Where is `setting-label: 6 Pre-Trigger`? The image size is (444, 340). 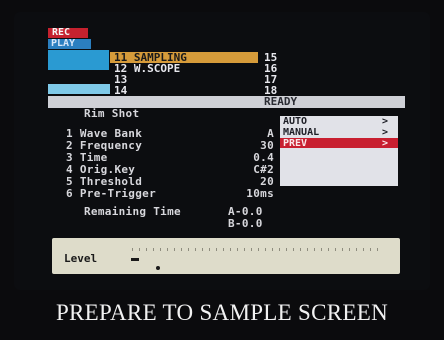
setting-label: 6 Pre-Trigger is located at coordinates (111, 194).